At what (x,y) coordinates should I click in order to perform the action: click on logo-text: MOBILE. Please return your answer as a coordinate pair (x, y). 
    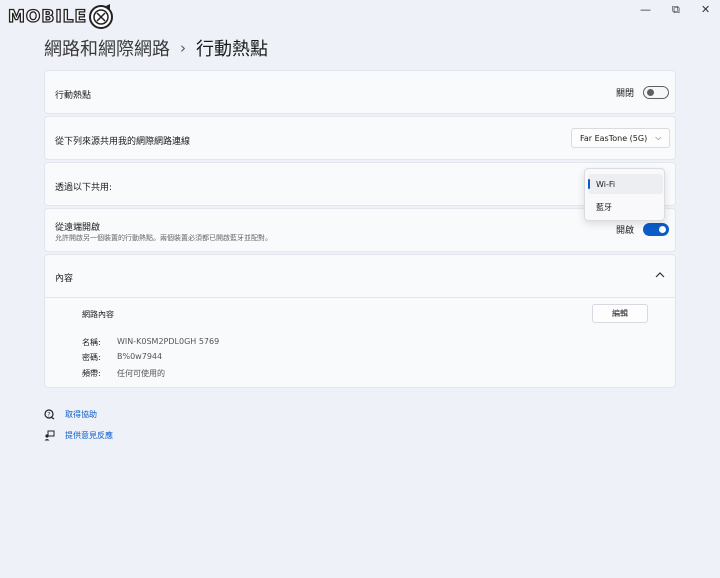
    Looking at the image, I should click on (47, 16).